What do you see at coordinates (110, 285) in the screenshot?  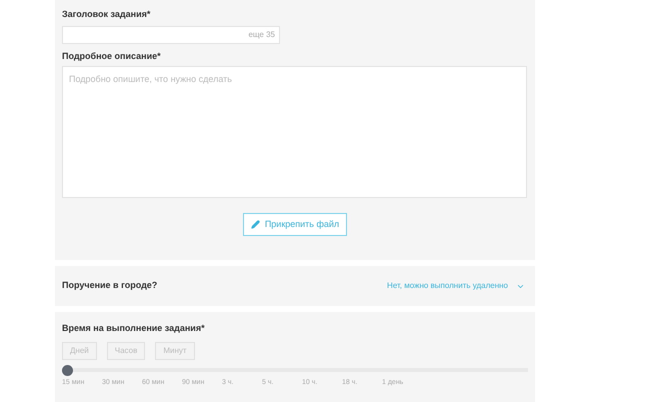 I see `question-label: Поручение в городе?` at bounding box center [110, 285].